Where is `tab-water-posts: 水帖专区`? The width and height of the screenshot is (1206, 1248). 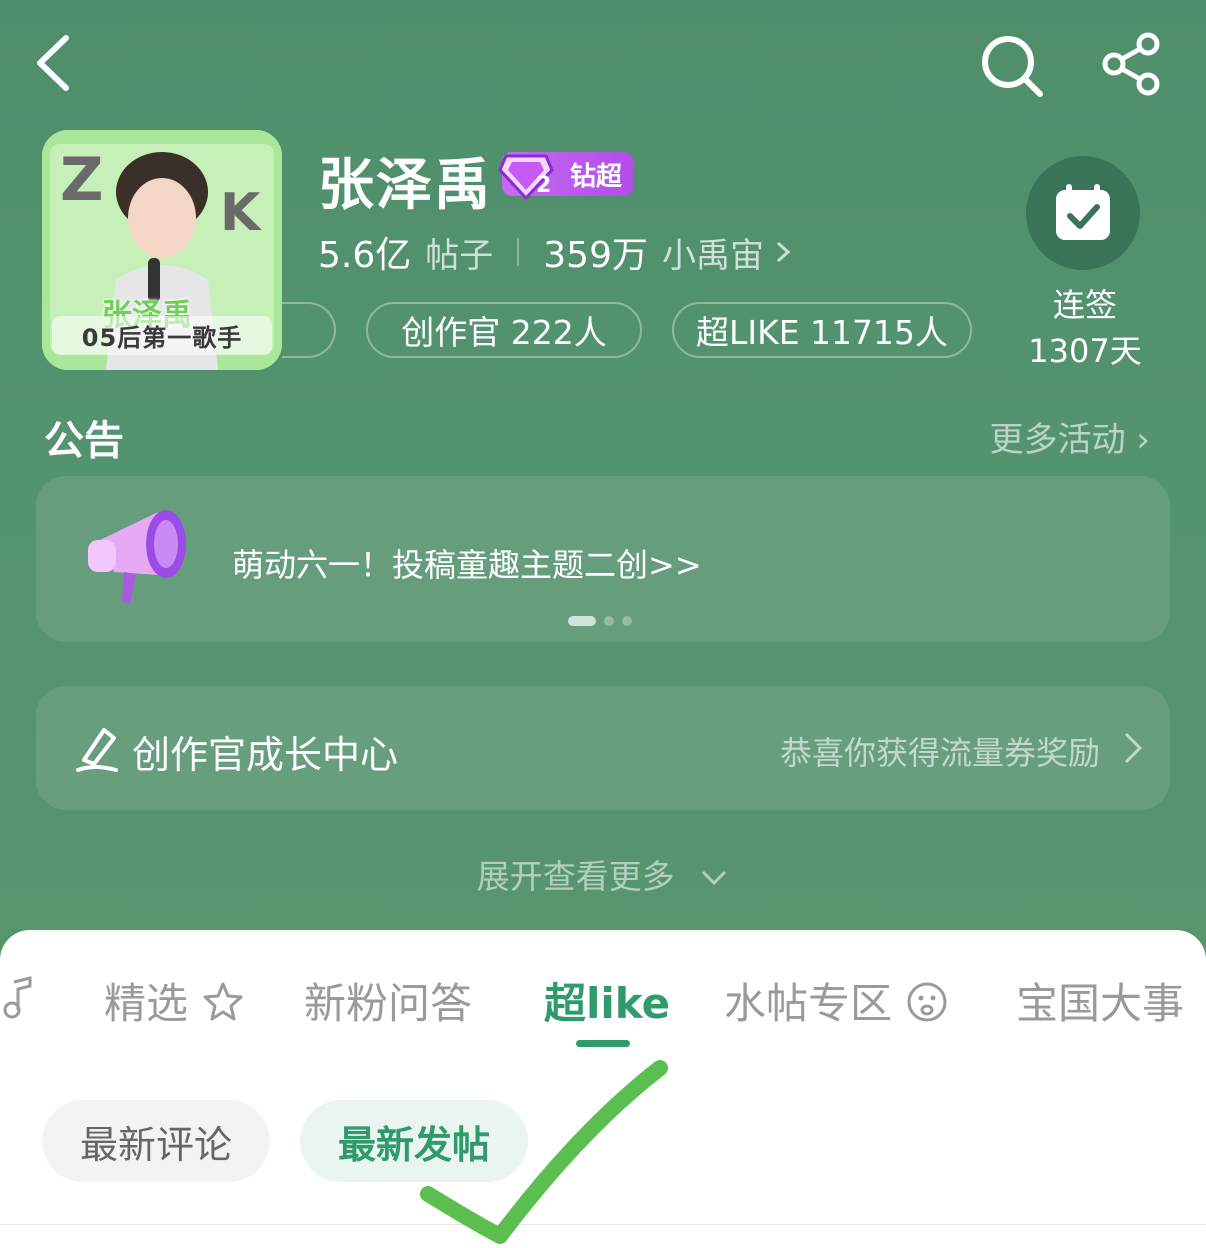
tab-water-posts: 水帖专区 is located at coordinates (836, 1000).